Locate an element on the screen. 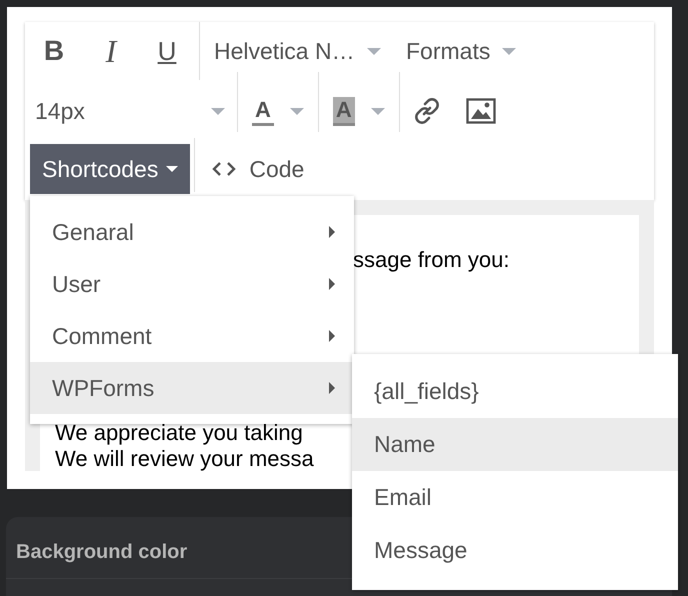 The height and width of the screenshot is (596, 688). shortcodes-button: Shortcodes is located at coordinates (110, 169).